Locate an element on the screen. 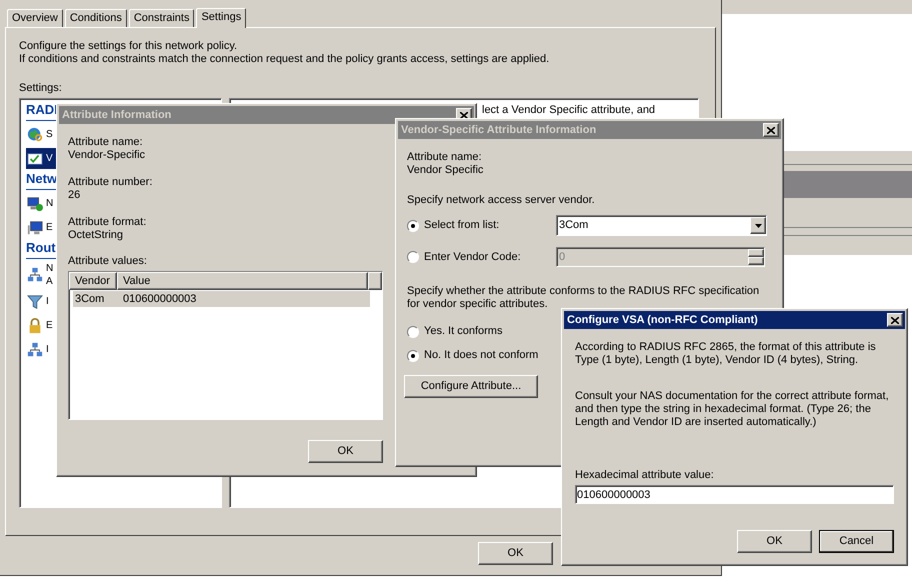  field-label: Hexadecimal attribute value: is located at coordinates (645, 475).